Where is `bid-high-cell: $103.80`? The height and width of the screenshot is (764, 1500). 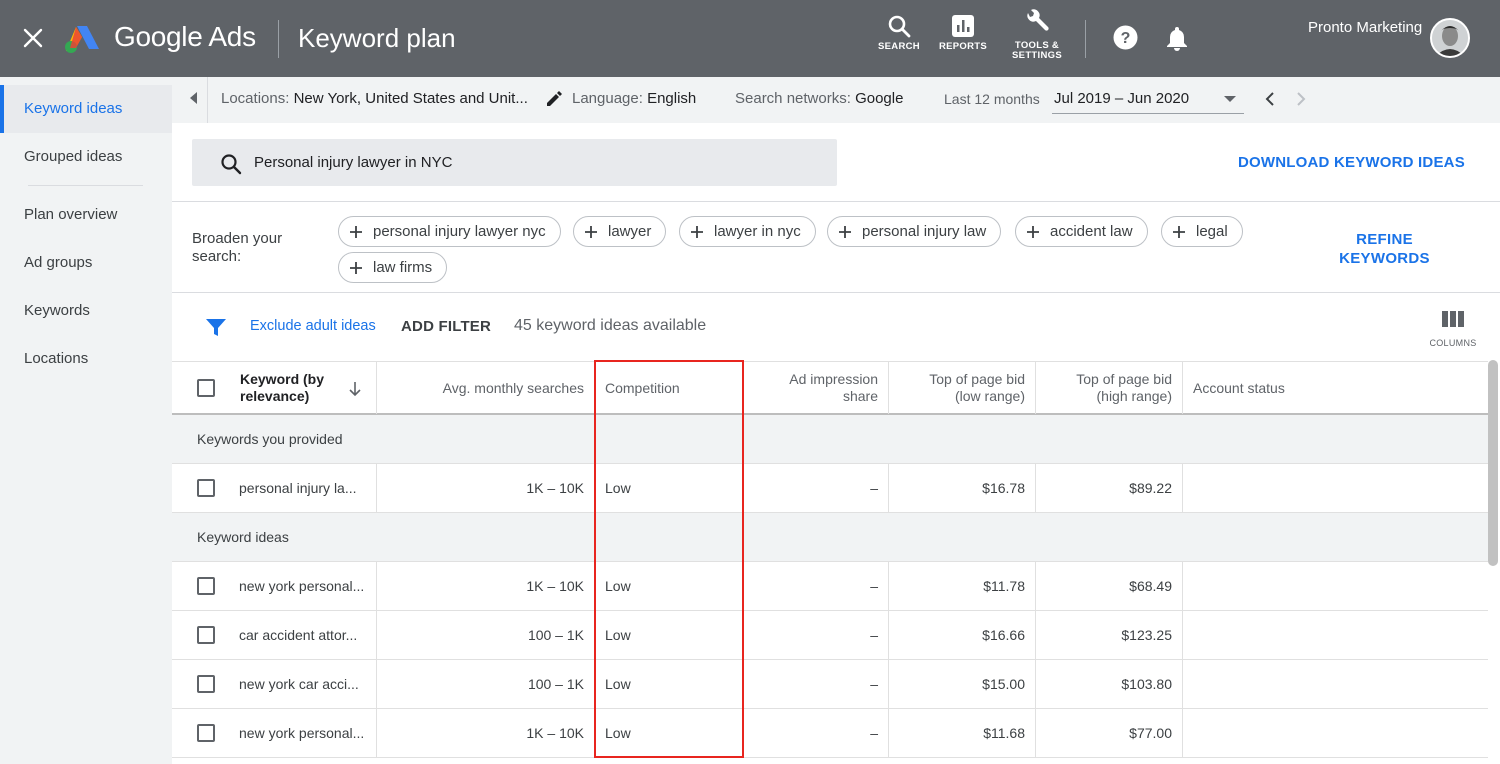 bid-high-cell: $103.80 is located at coordinates (1109, 684).